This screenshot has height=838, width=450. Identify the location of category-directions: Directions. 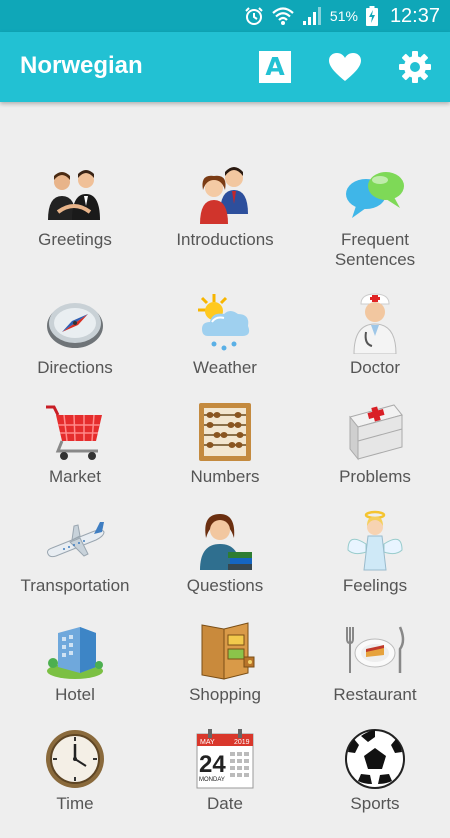
(75, 347).